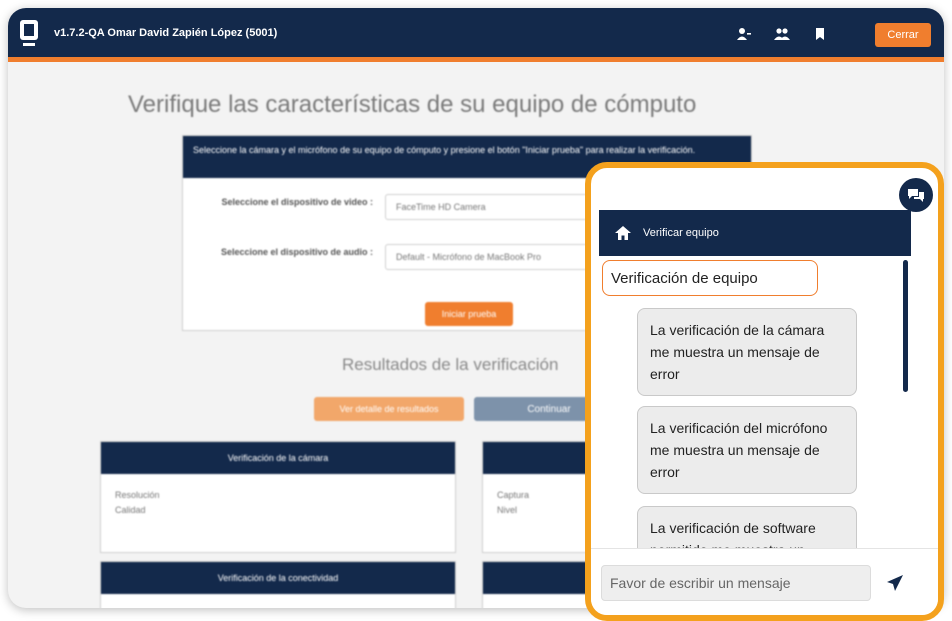  Describe the element at coordinates (710, 278) in the screenshot. I see `selected-topic-chip: Verificación de equipo` at that location.